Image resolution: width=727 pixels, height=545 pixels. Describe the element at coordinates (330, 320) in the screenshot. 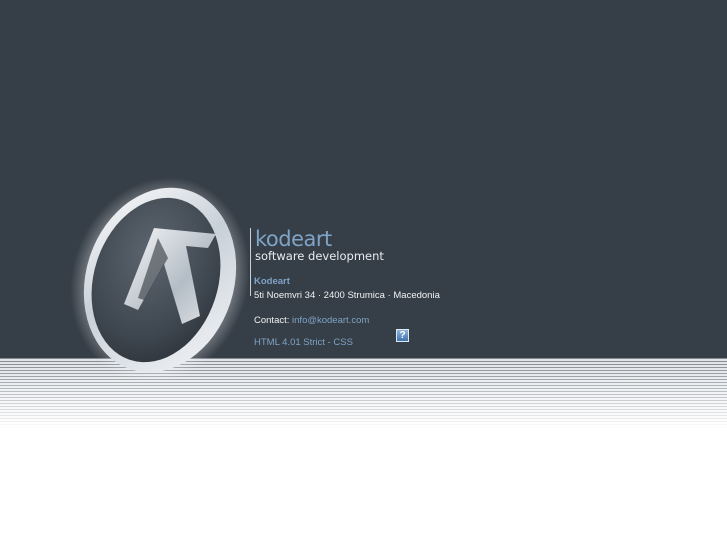

I see `email-link: info@kodeart.com` at that location.